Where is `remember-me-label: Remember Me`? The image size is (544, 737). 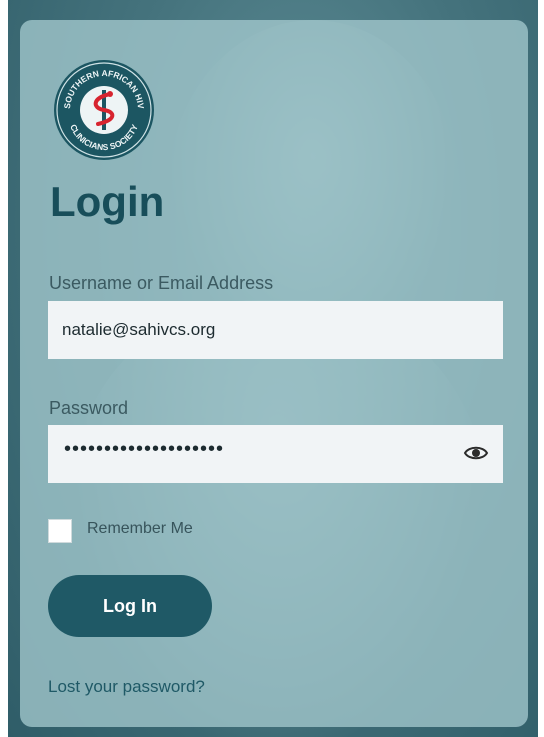 remember-me-label: Remember Me is located at coordinates (140, 528).